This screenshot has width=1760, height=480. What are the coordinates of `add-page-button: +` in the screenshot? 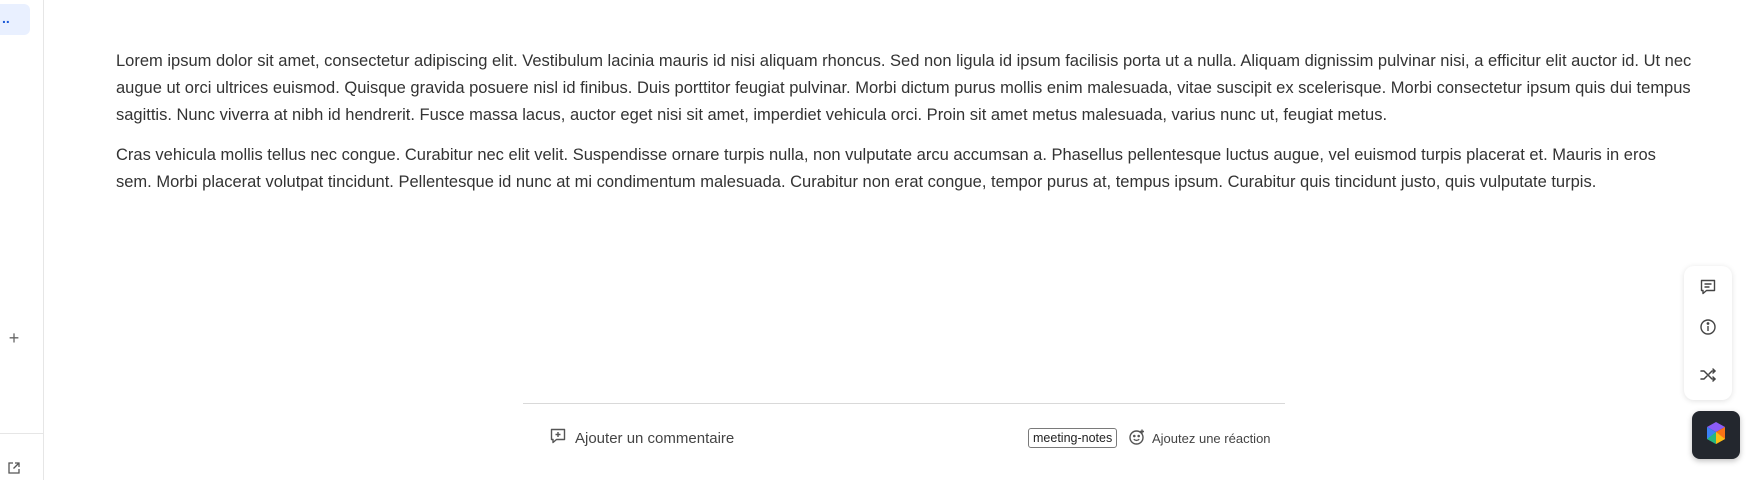 It's located at (14, 338).